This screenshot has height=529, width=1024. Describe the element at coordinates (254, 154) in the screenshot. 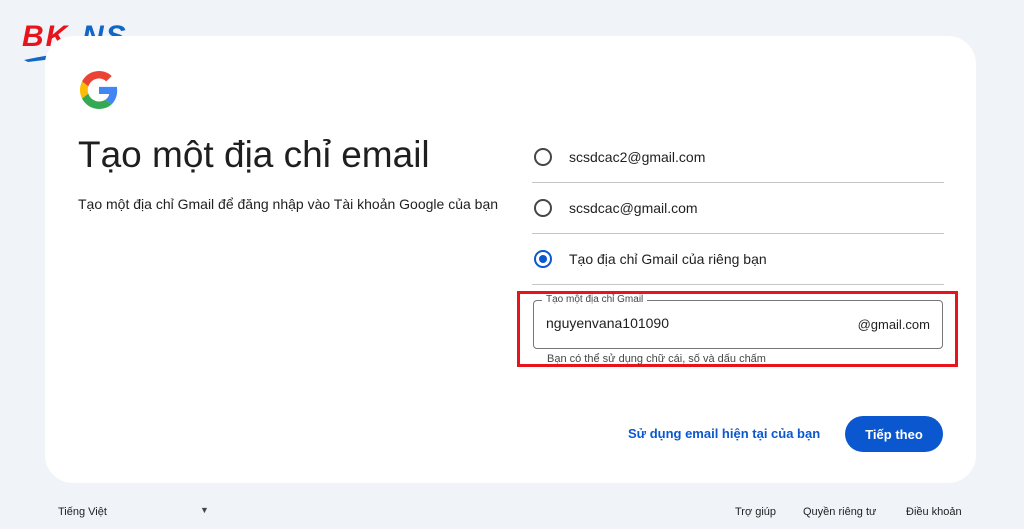

I see `page-title: Tạo một địa chỉ email` at that location.